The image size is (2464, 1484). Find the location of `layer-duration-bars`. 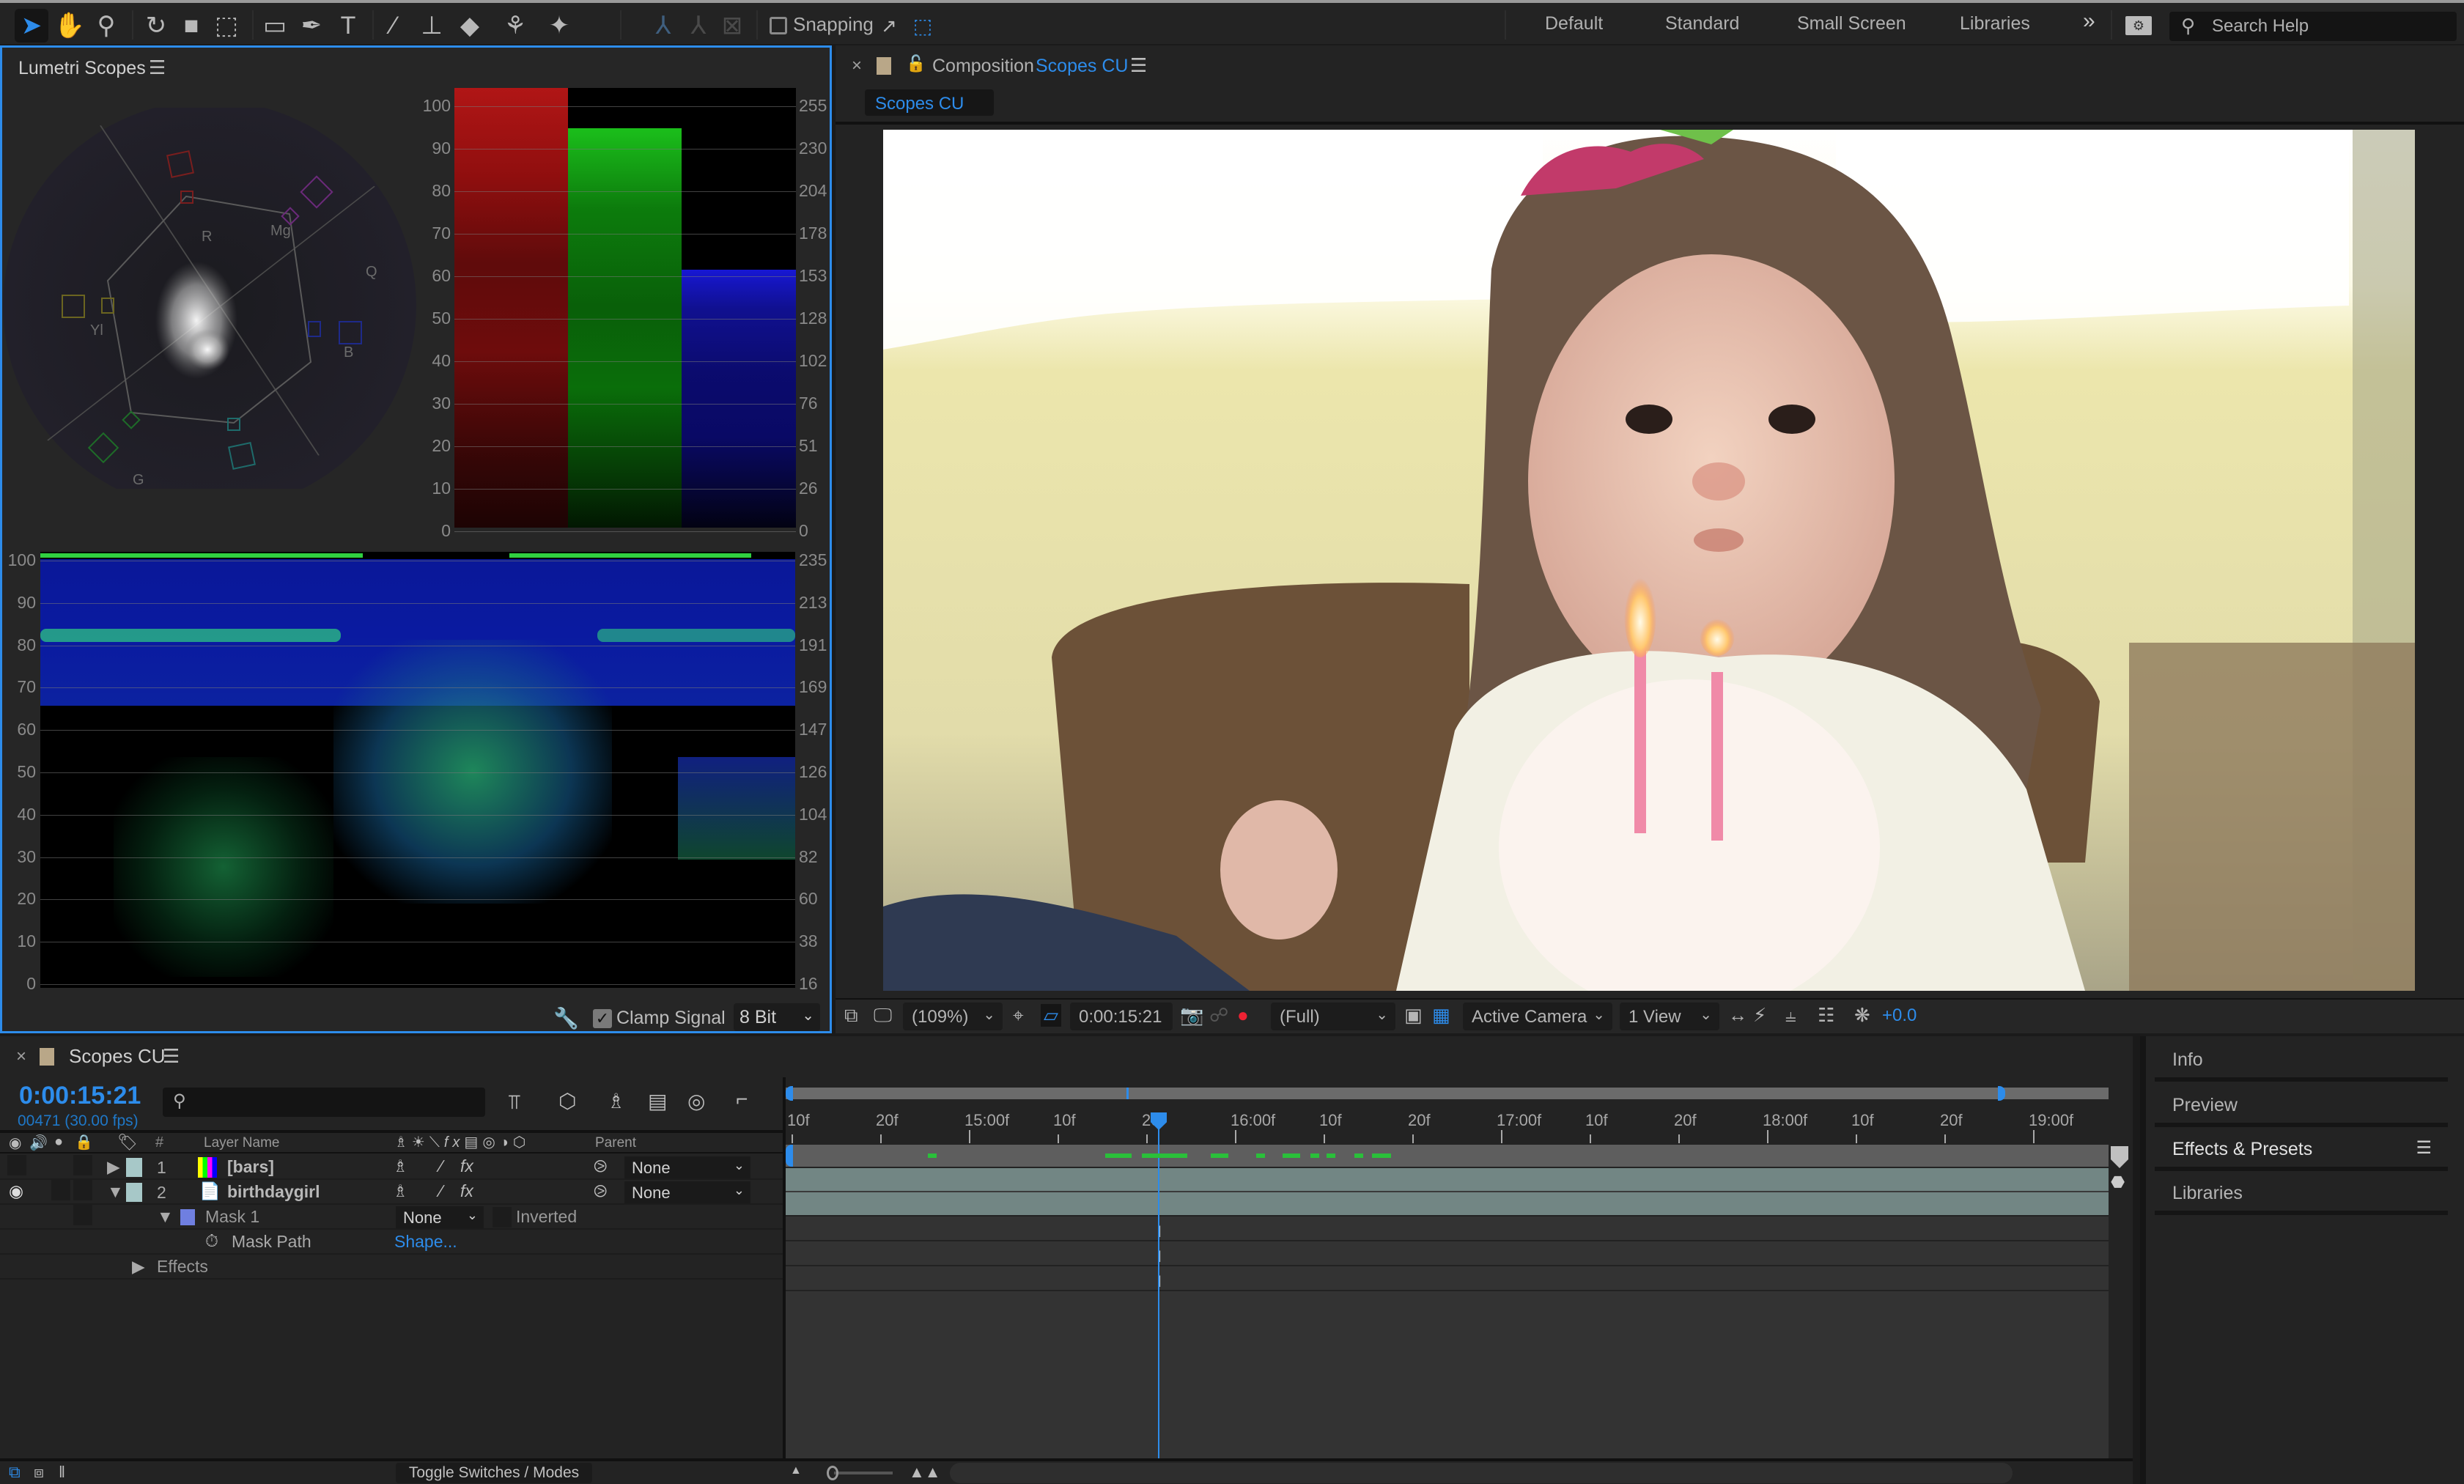

layer-duration-bars is located at coordinates (1447, 1191).